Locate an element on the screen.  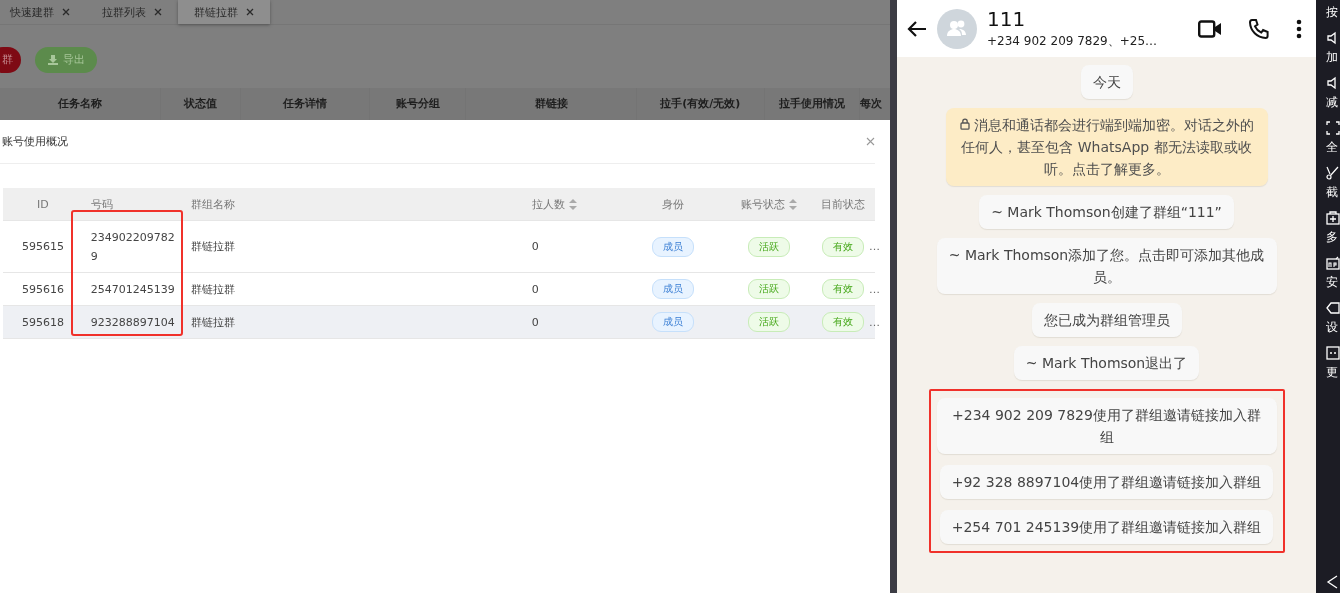
system-message: +254 701 245139使用了群组邀请链接加入群组 is located at coordinates (1106, 527).